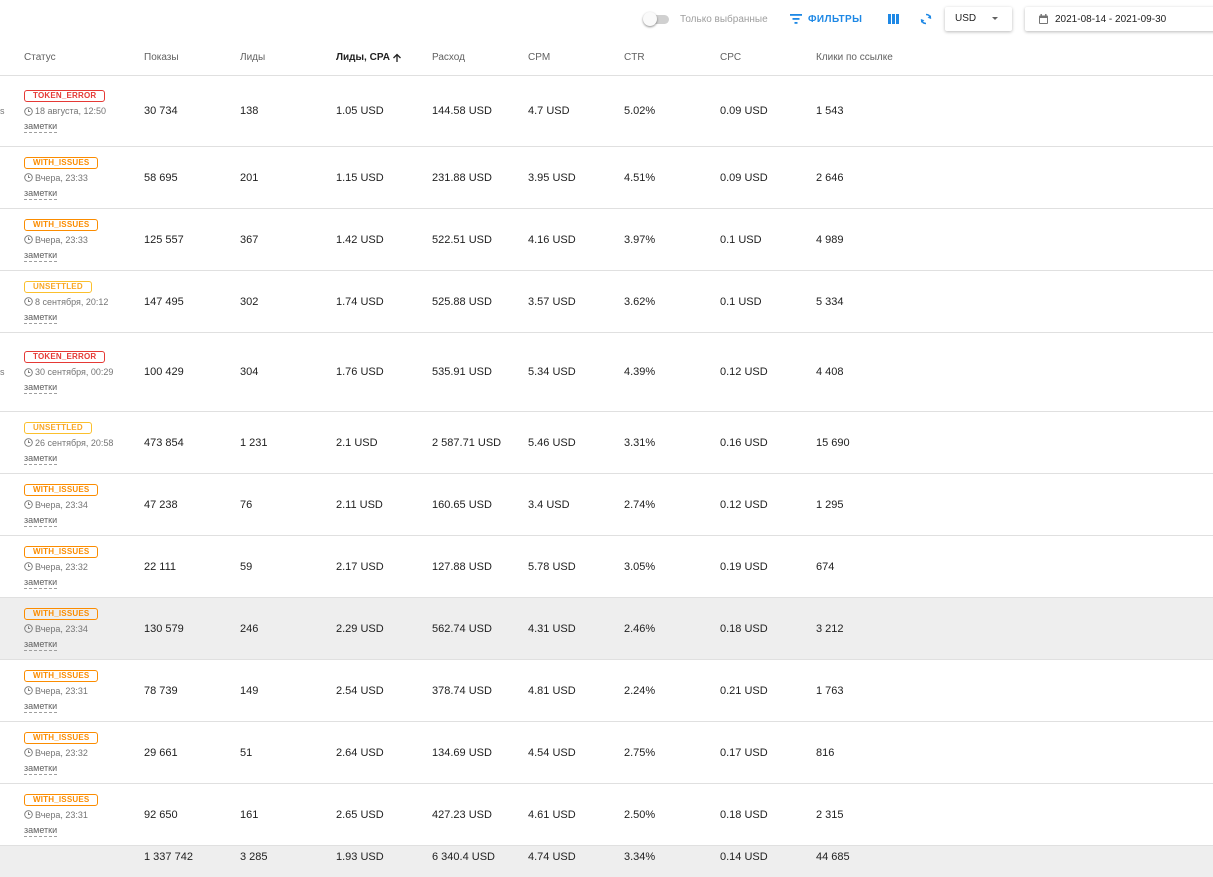 This screenshot has width=1213, height=877. Describe the element at coordinates (72, 301) in the screenshot. I see `status-time-text: 8 сентября, 20:12` at that location.